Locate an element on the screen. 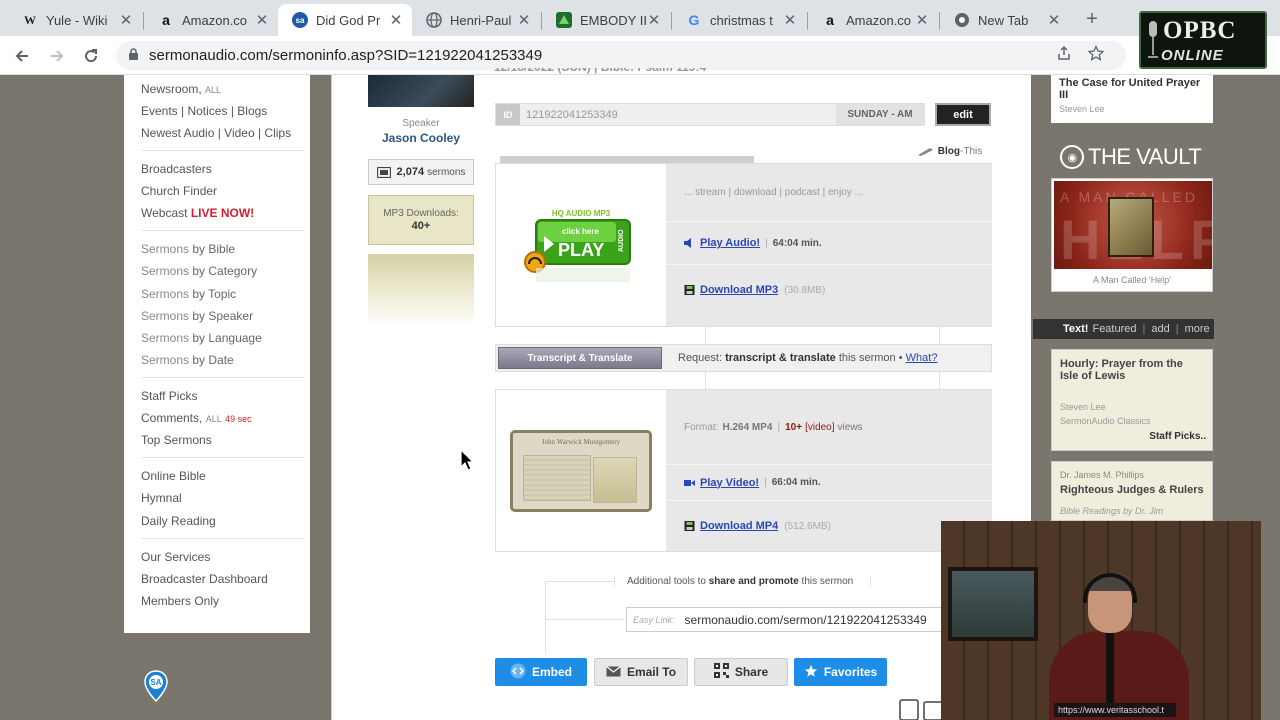 This screenshot has width=1280, height=720. nav-sermons-by-category: Sermons by Category is located at coordinates (199, 271).